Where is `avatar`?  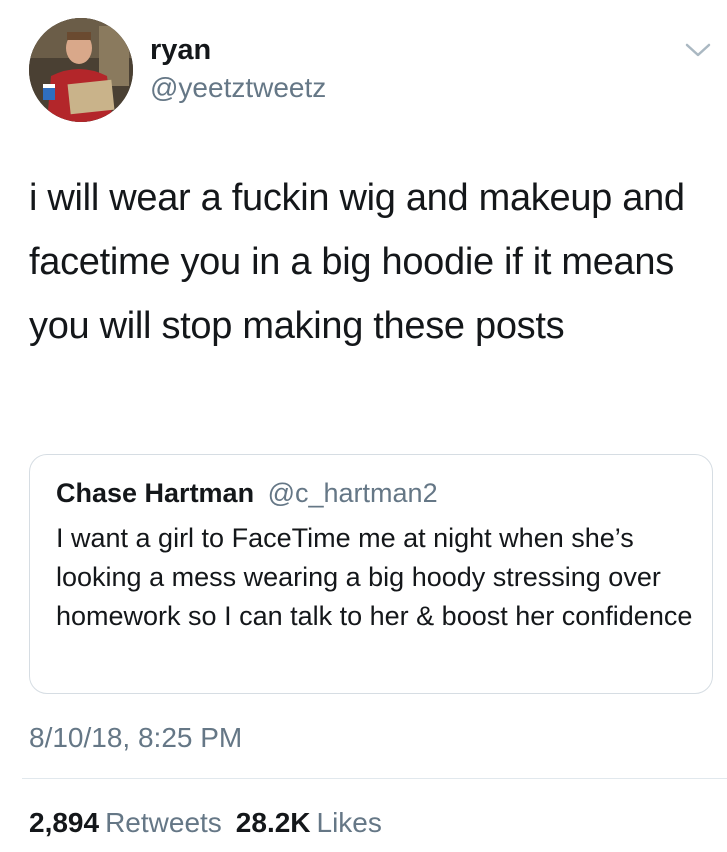 avatar is located at coordinates (81, 70).